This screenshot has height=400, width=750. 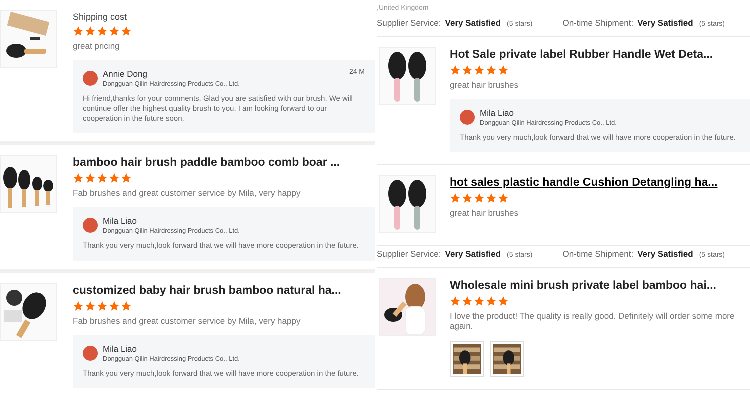 What do you see at coordinates (97, 46) in the screenshot?
I see `review-comment: great pricing` at bounding box center [97, 46].